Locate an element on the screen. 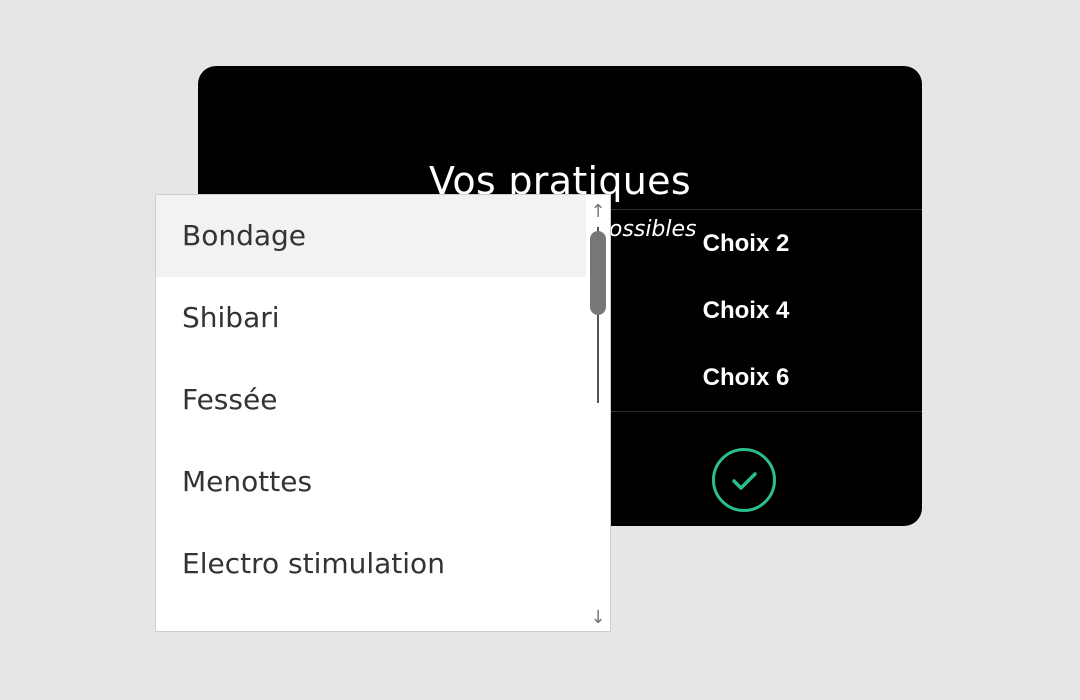 Image resolution: width=1080 pixels, height=700 pixels. confirm-button is located at coordinates (744, 480).